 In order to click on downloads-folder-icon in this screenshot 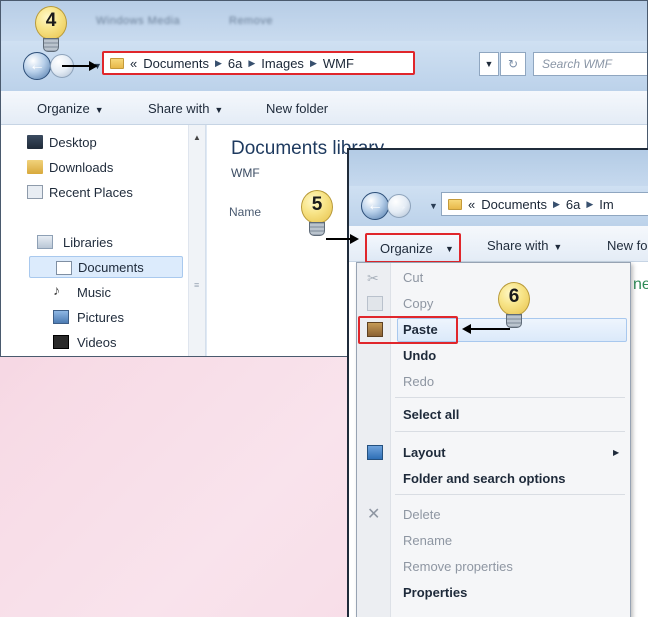, I will do `click(35, 167)`.